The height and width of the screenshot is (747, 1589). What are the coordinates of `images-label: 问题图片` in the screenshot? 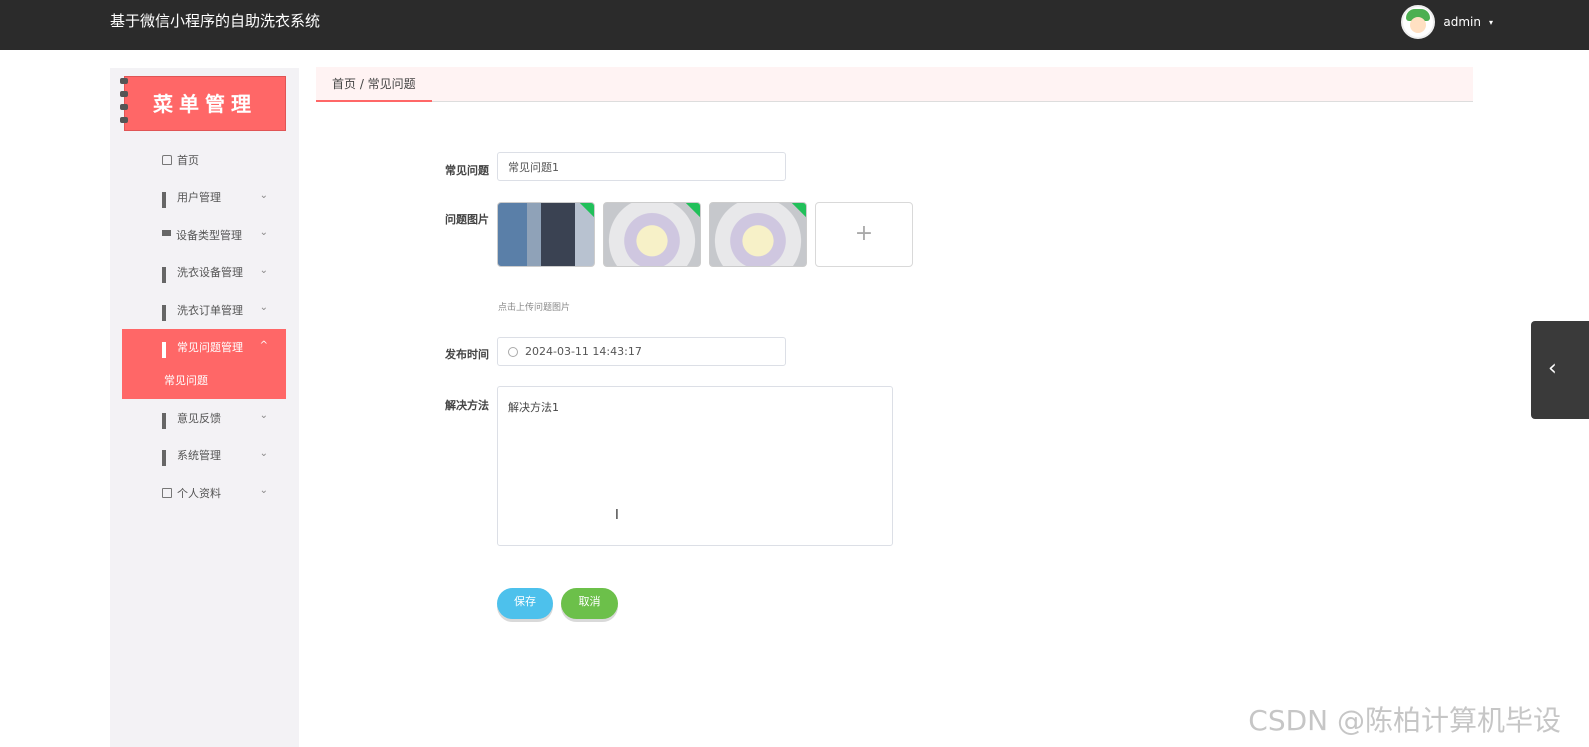 It's located at (467, 219).